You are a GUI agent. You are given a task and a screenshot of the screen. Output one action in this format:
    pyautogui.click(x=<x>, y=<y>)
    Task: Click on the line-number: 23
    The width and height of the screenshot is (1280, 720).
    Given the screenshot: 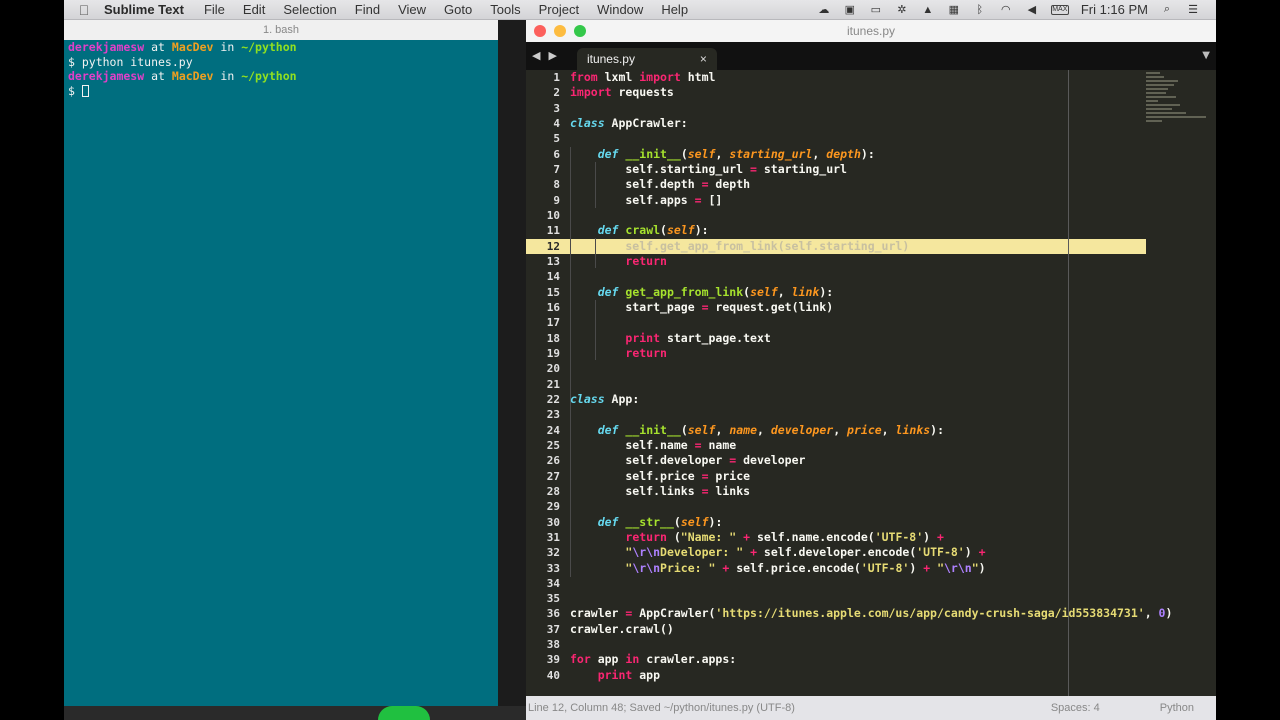 What is the action you would take?
    pyautogui.click(x=543, y=414)
    